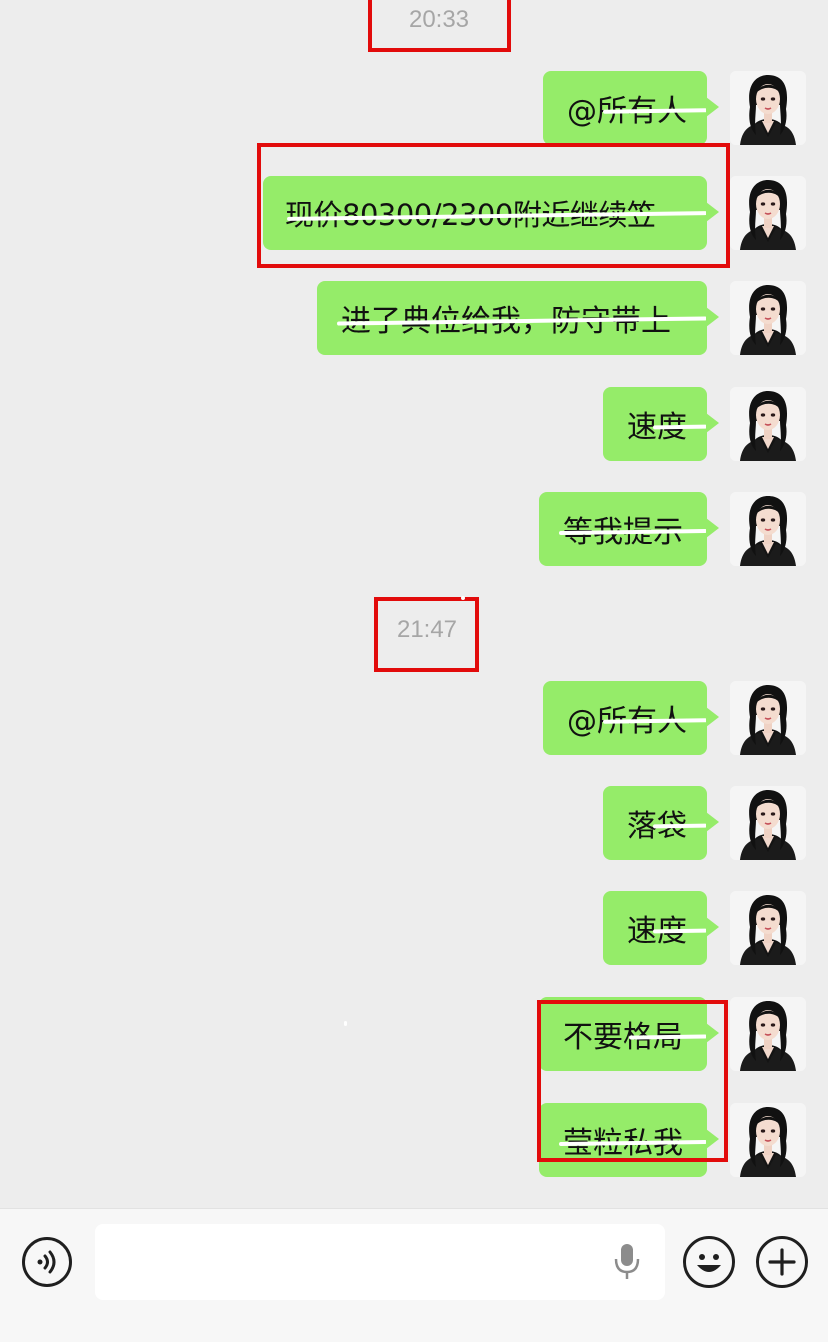 Image resolution: width=828 pixels, height=1342 pixels. I want to click on message-row: 等我提示, so click(414, 530).